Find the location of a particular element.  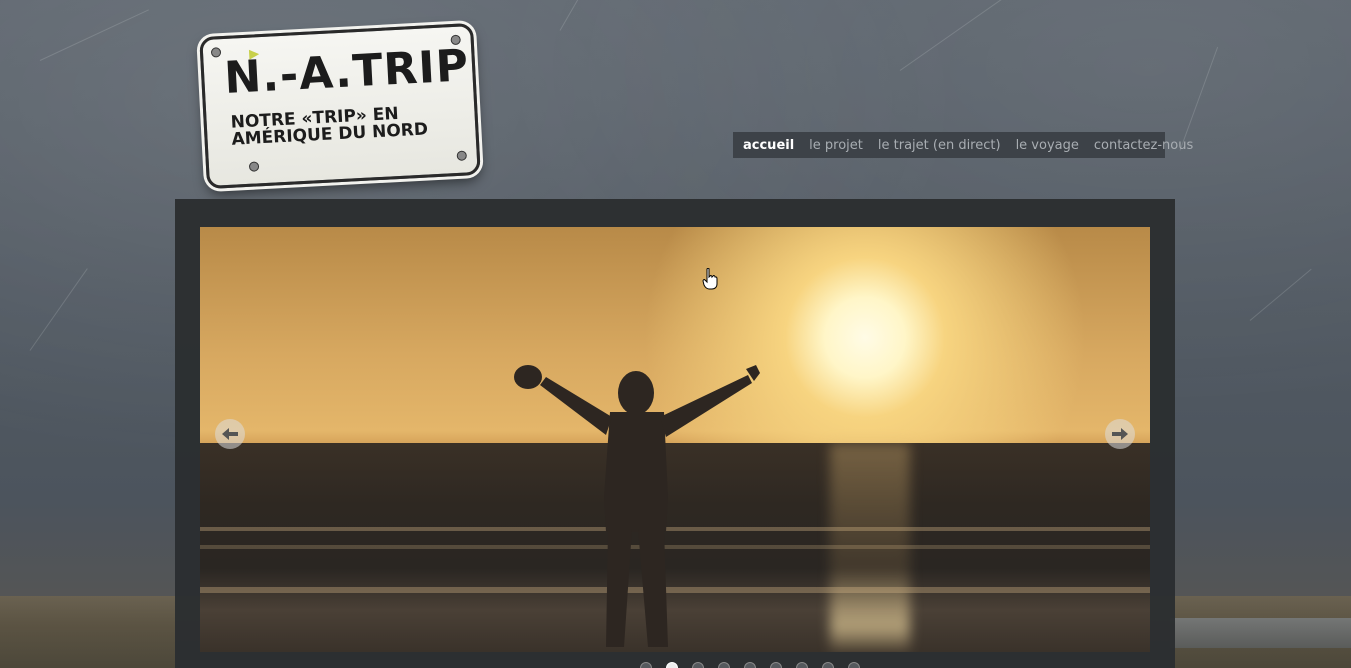

slider-next-button is located at coordinates (1120, 434).